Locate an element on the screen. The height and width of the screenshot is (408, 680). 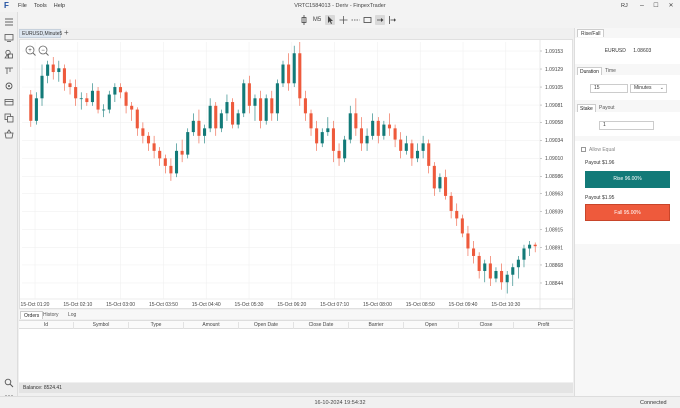
maximize-button: ☐ is located at coordinates (656, 6).